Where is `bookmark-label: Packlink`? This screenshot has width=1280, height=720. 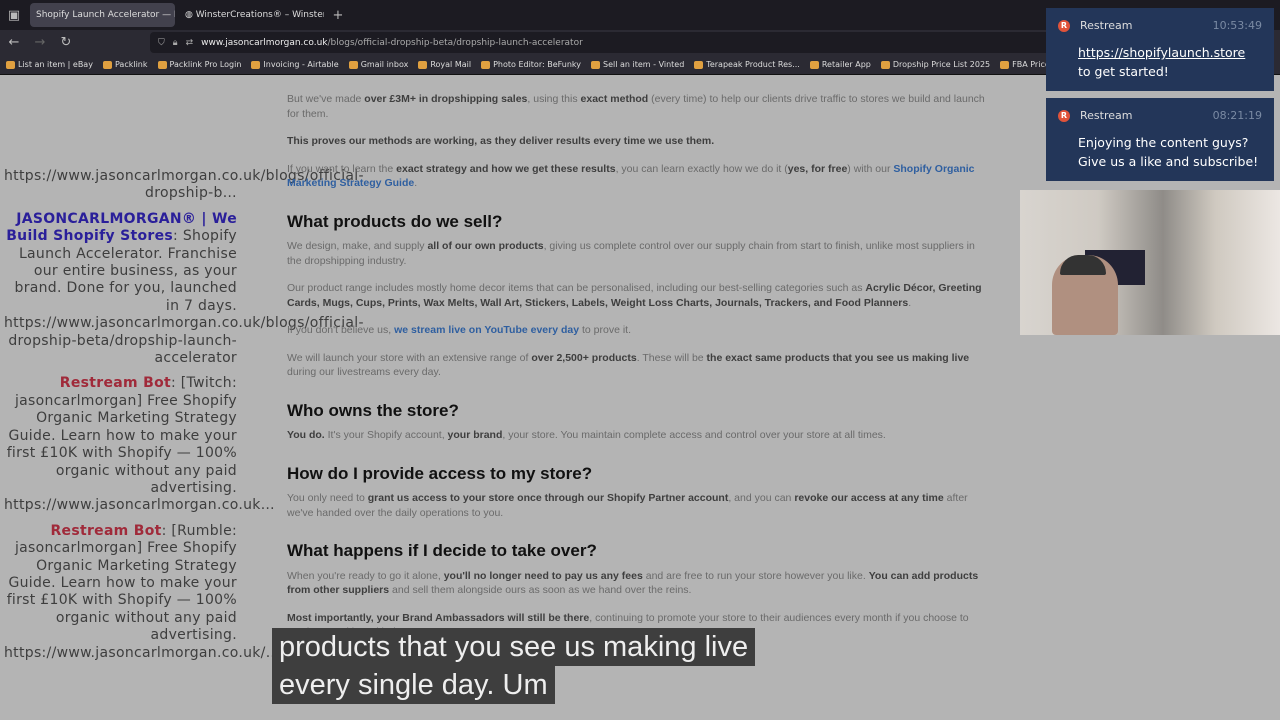 bookmark-label: Packlink is located at coordinates (131, 64).